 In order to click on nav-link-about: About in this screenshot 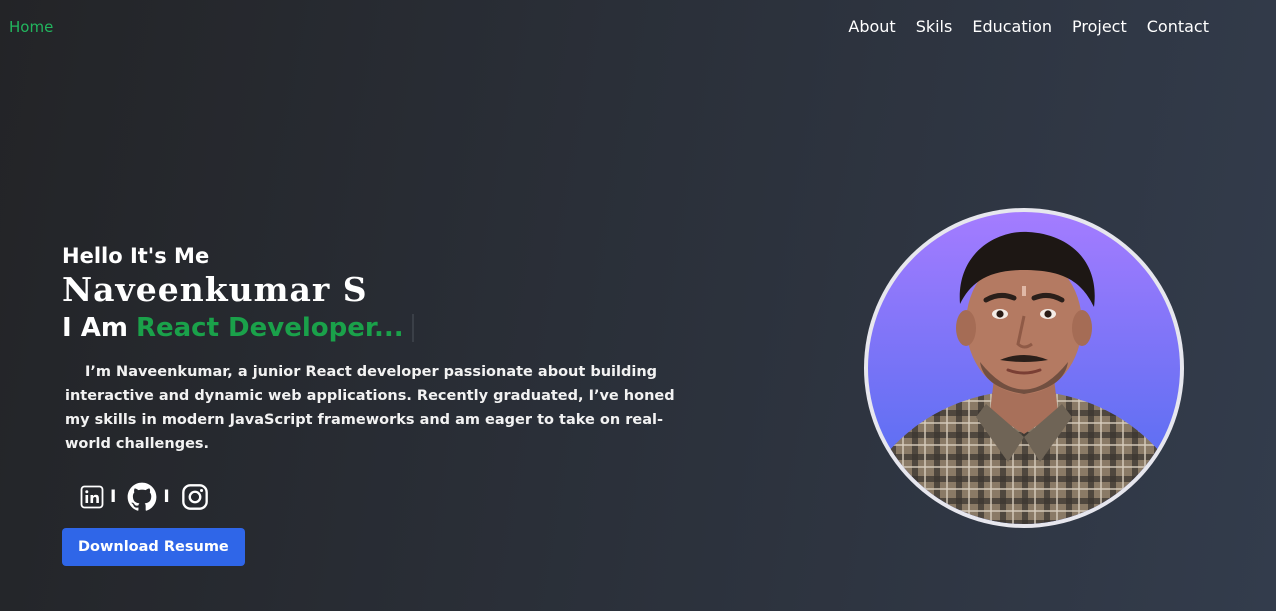, I will do `click(871, 26)`.